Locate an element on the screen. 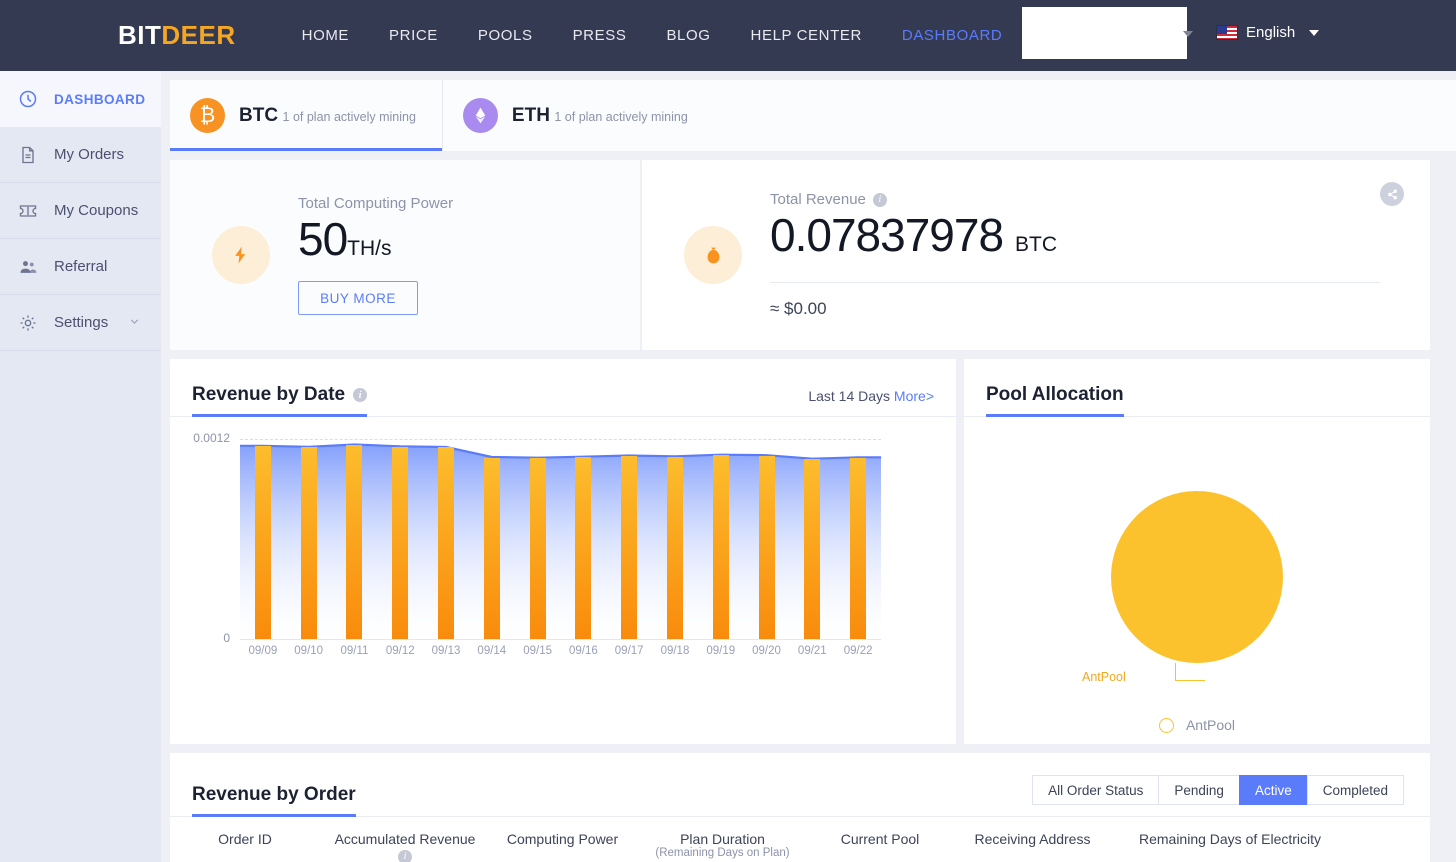 The image size is (1456, 862). account-menu-redacted is located at coordinates (1104, 33).